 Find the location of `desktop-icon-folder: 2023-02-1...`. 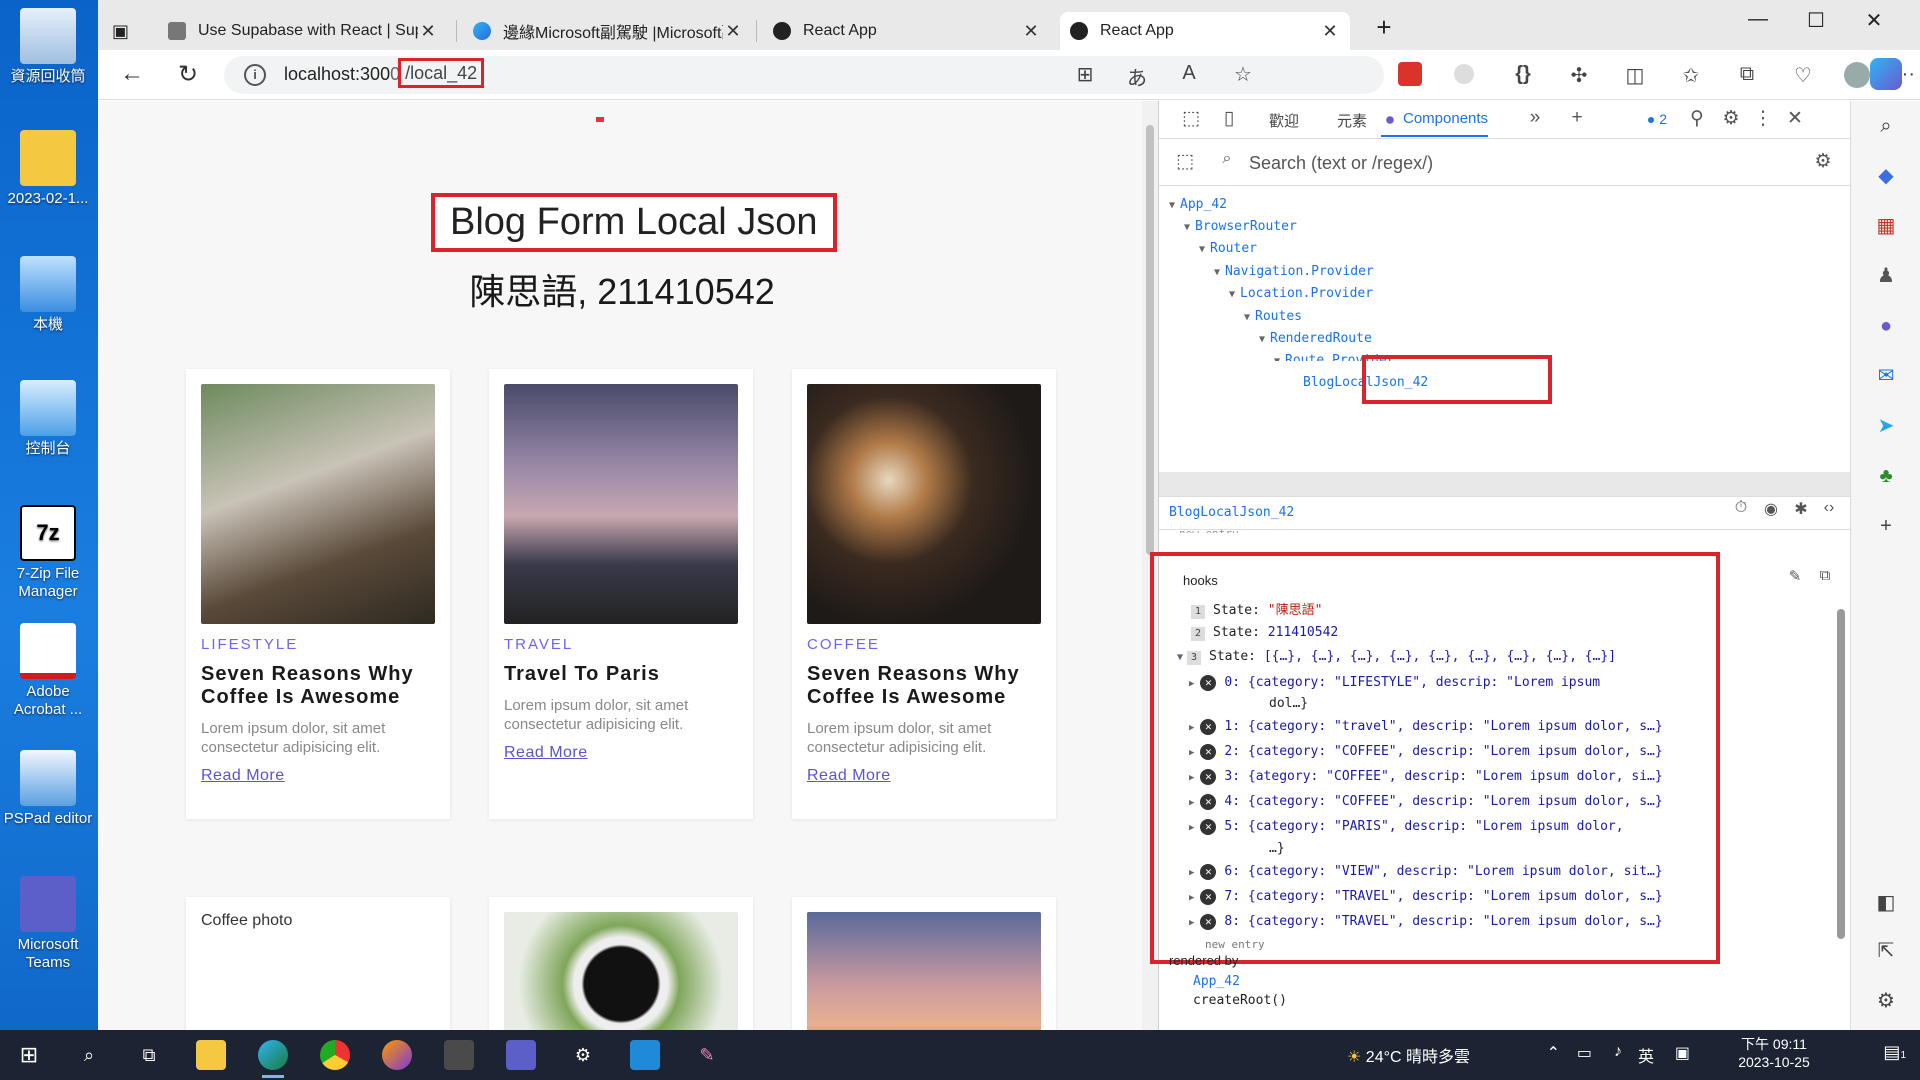

desktop-icon-folder: 2023-02-1... is located at coordinates (48, 169).